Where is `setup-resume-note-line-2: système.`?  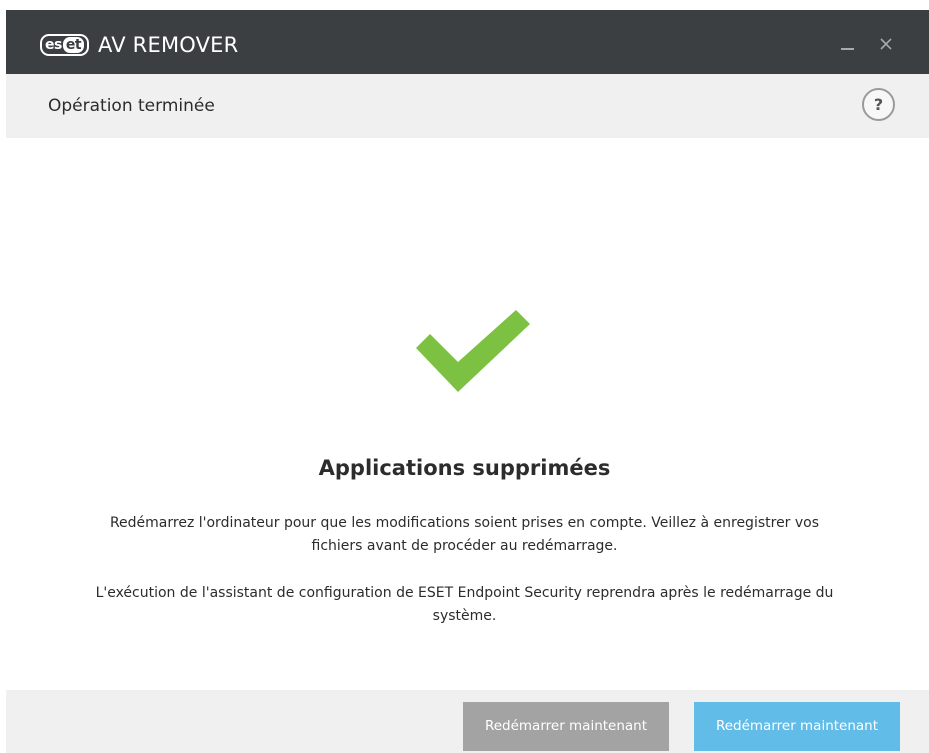 setup-resume-note-line-2: système. is located at coordinates (464, 616).